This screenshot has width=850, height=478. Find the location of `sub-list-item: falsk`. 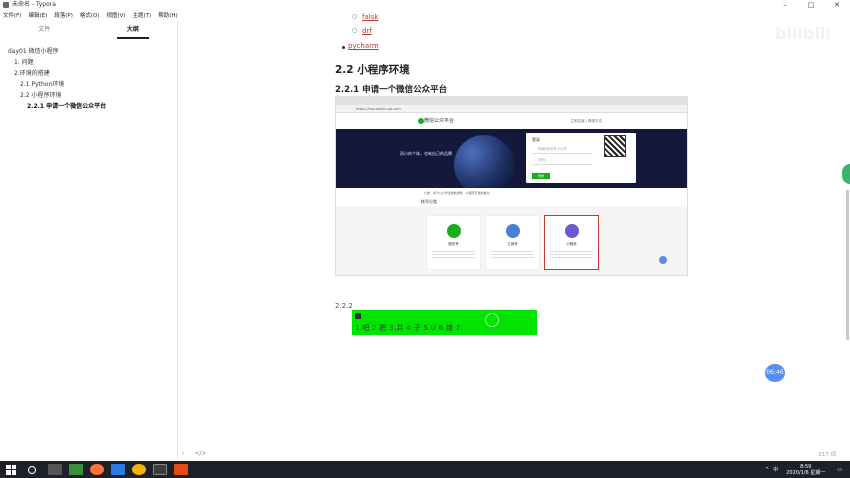

sub-list-item: falsk is located at coordinates (370, 17).